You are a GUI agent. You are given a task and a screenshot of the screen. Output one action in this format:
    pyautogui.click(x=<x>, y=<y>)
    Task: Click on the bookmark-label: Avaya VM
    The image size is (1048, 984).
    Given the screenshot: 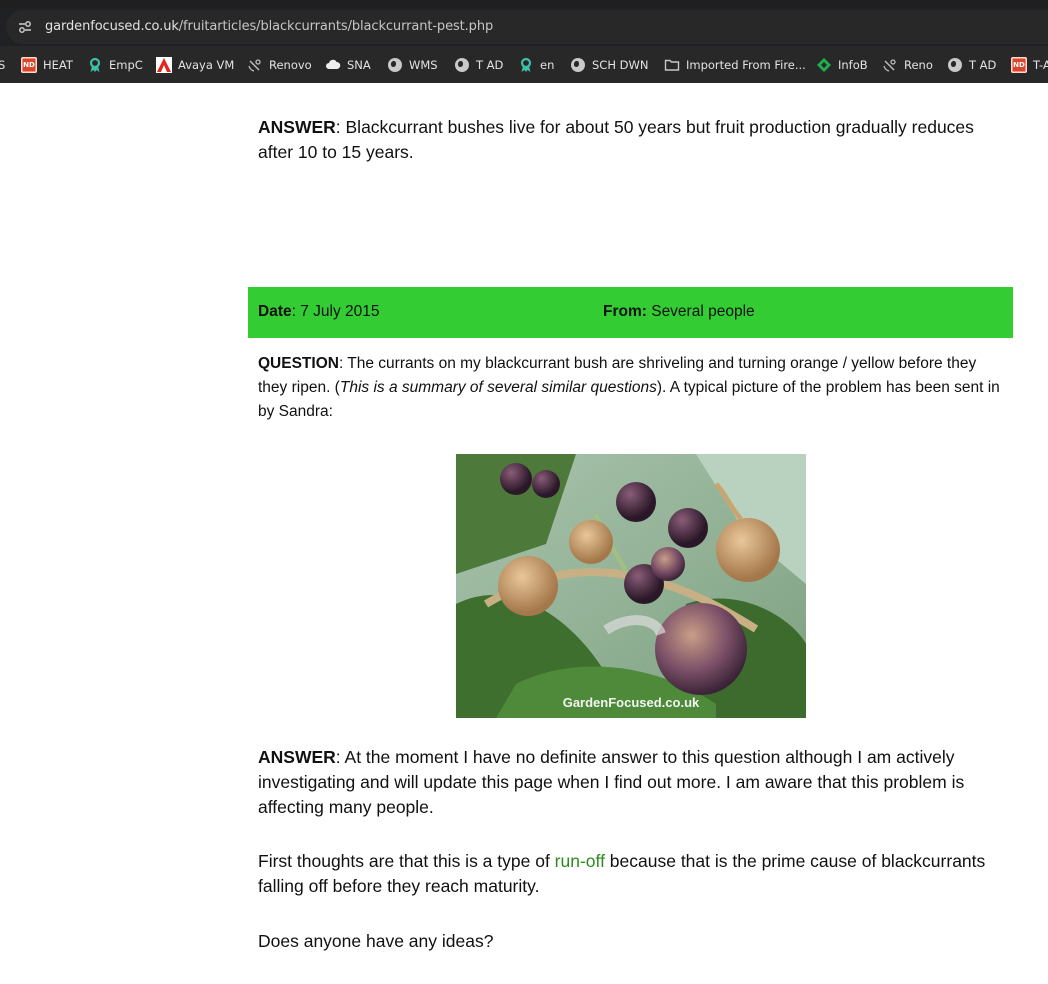 What is the action you would take?
    pyautogui.click(x=206, y=64)
    